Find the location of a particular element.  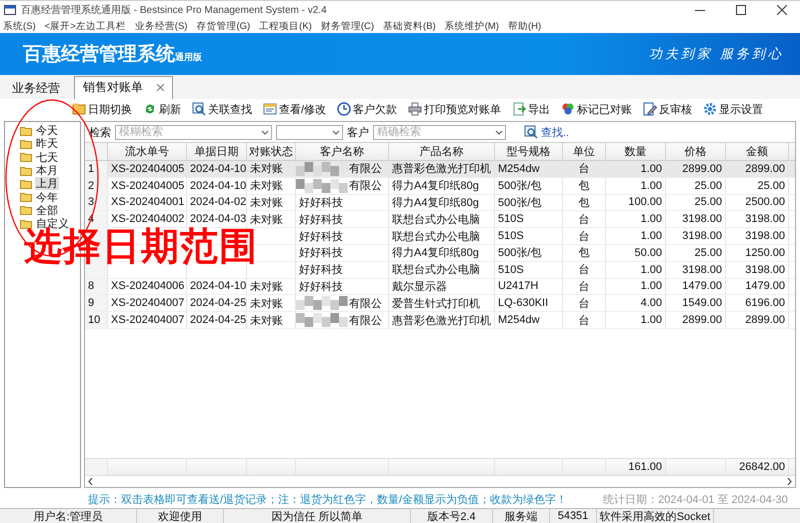

status-text: 用户名:管理员 is located at coordinates (68, 516).